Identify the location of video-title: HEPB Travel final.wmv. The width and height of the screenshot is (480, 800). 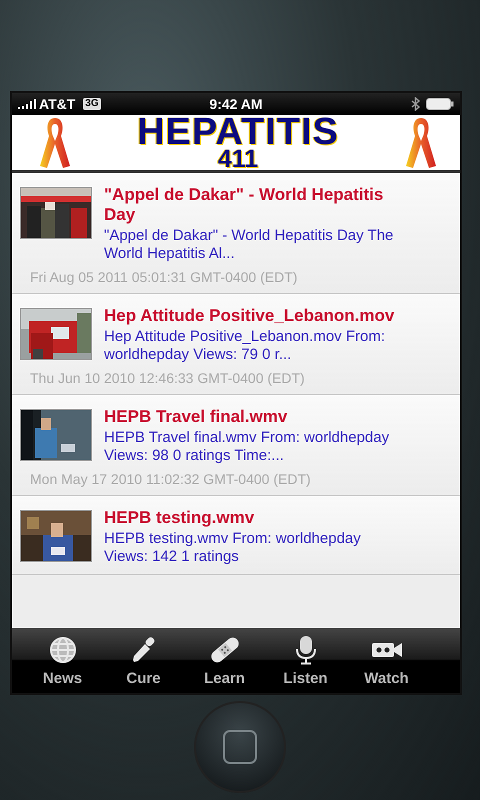
(254, 417).